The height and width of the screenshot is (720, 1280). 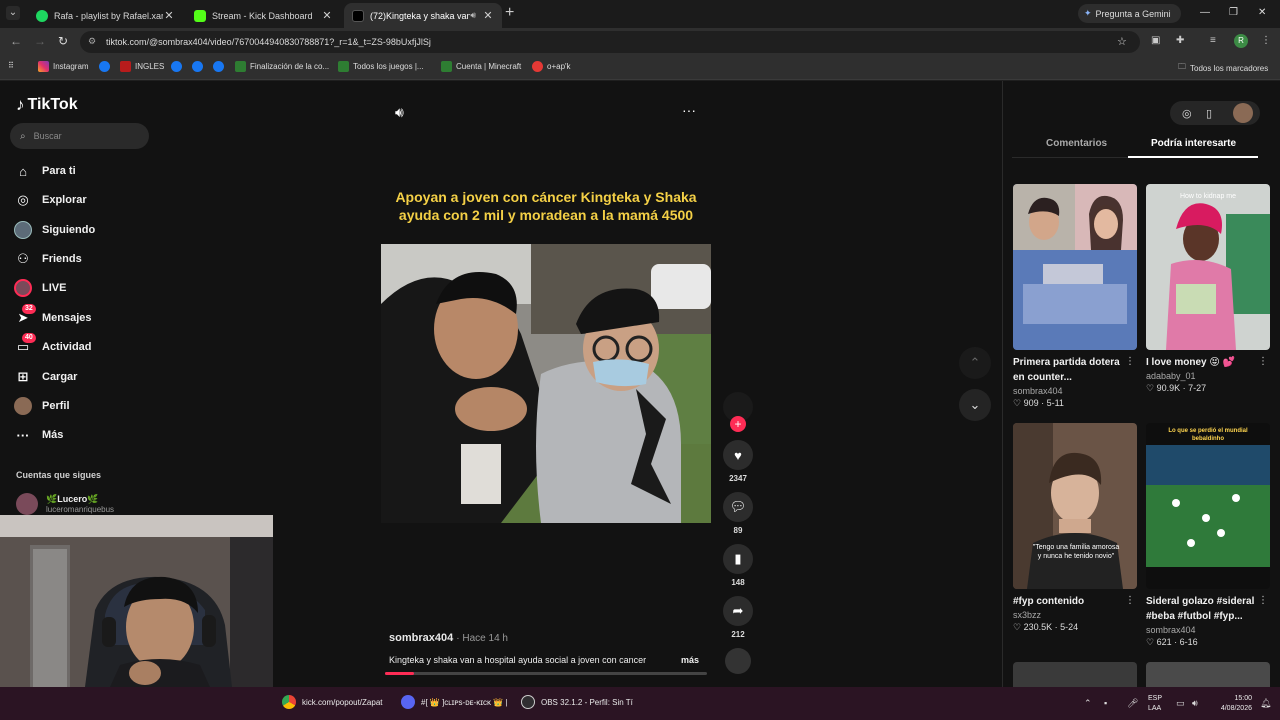 What do you see at coordinates (332, 702) in the screenshot?
I see `taskbar-item-chrome: kick.com/popout/Zapat` at bounding box center [332, 702].